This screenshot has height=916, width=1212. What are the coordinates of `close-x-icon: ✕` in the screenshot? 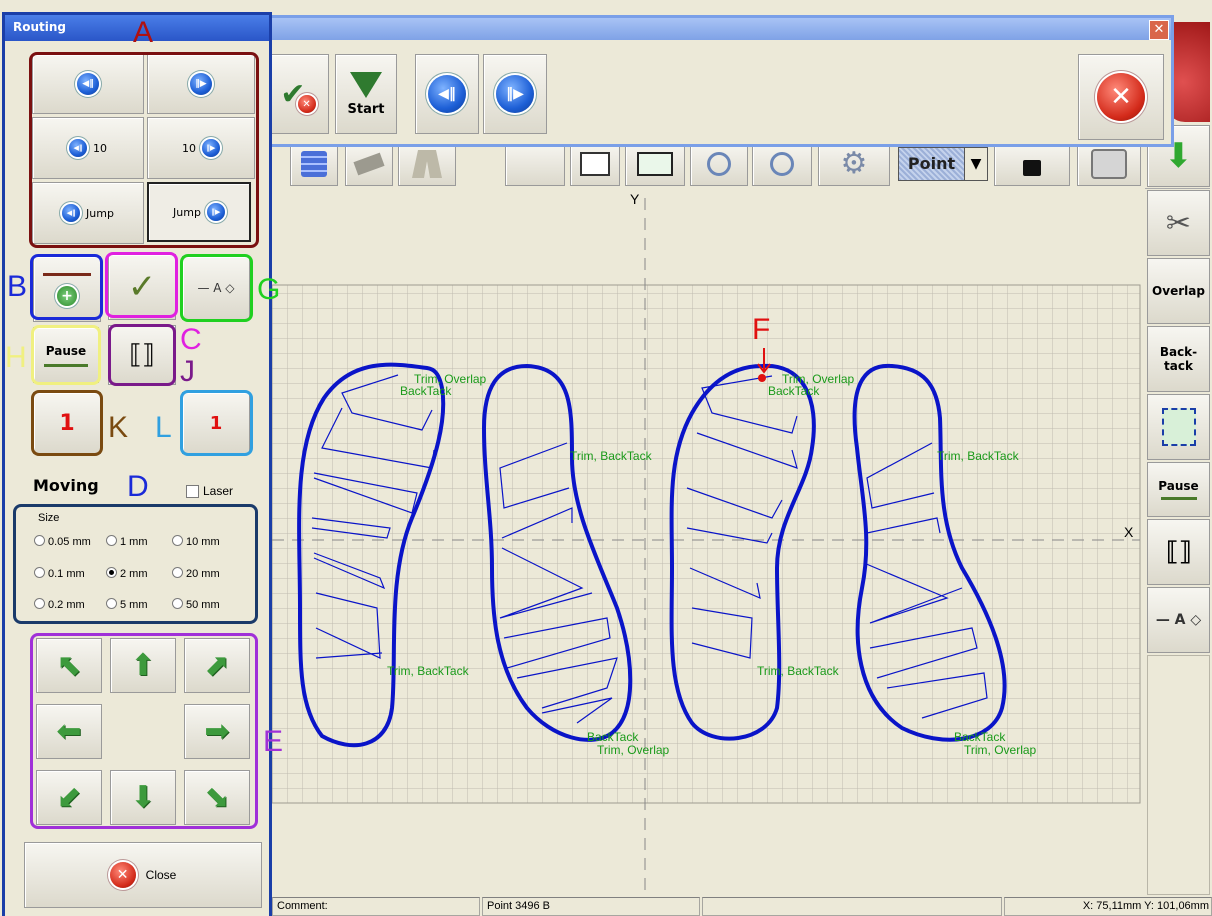 It's located at (122, 875).